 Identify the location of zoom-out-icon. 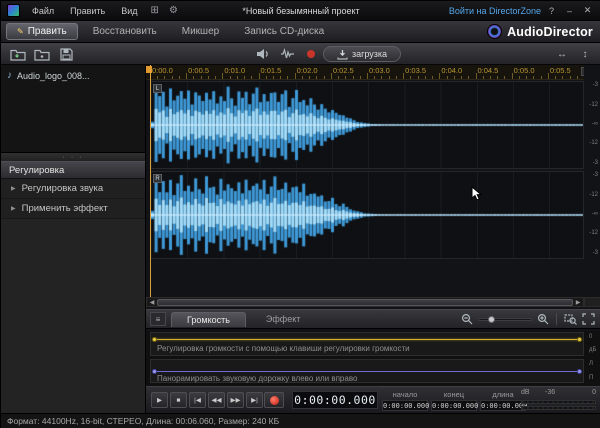
(467, 319).